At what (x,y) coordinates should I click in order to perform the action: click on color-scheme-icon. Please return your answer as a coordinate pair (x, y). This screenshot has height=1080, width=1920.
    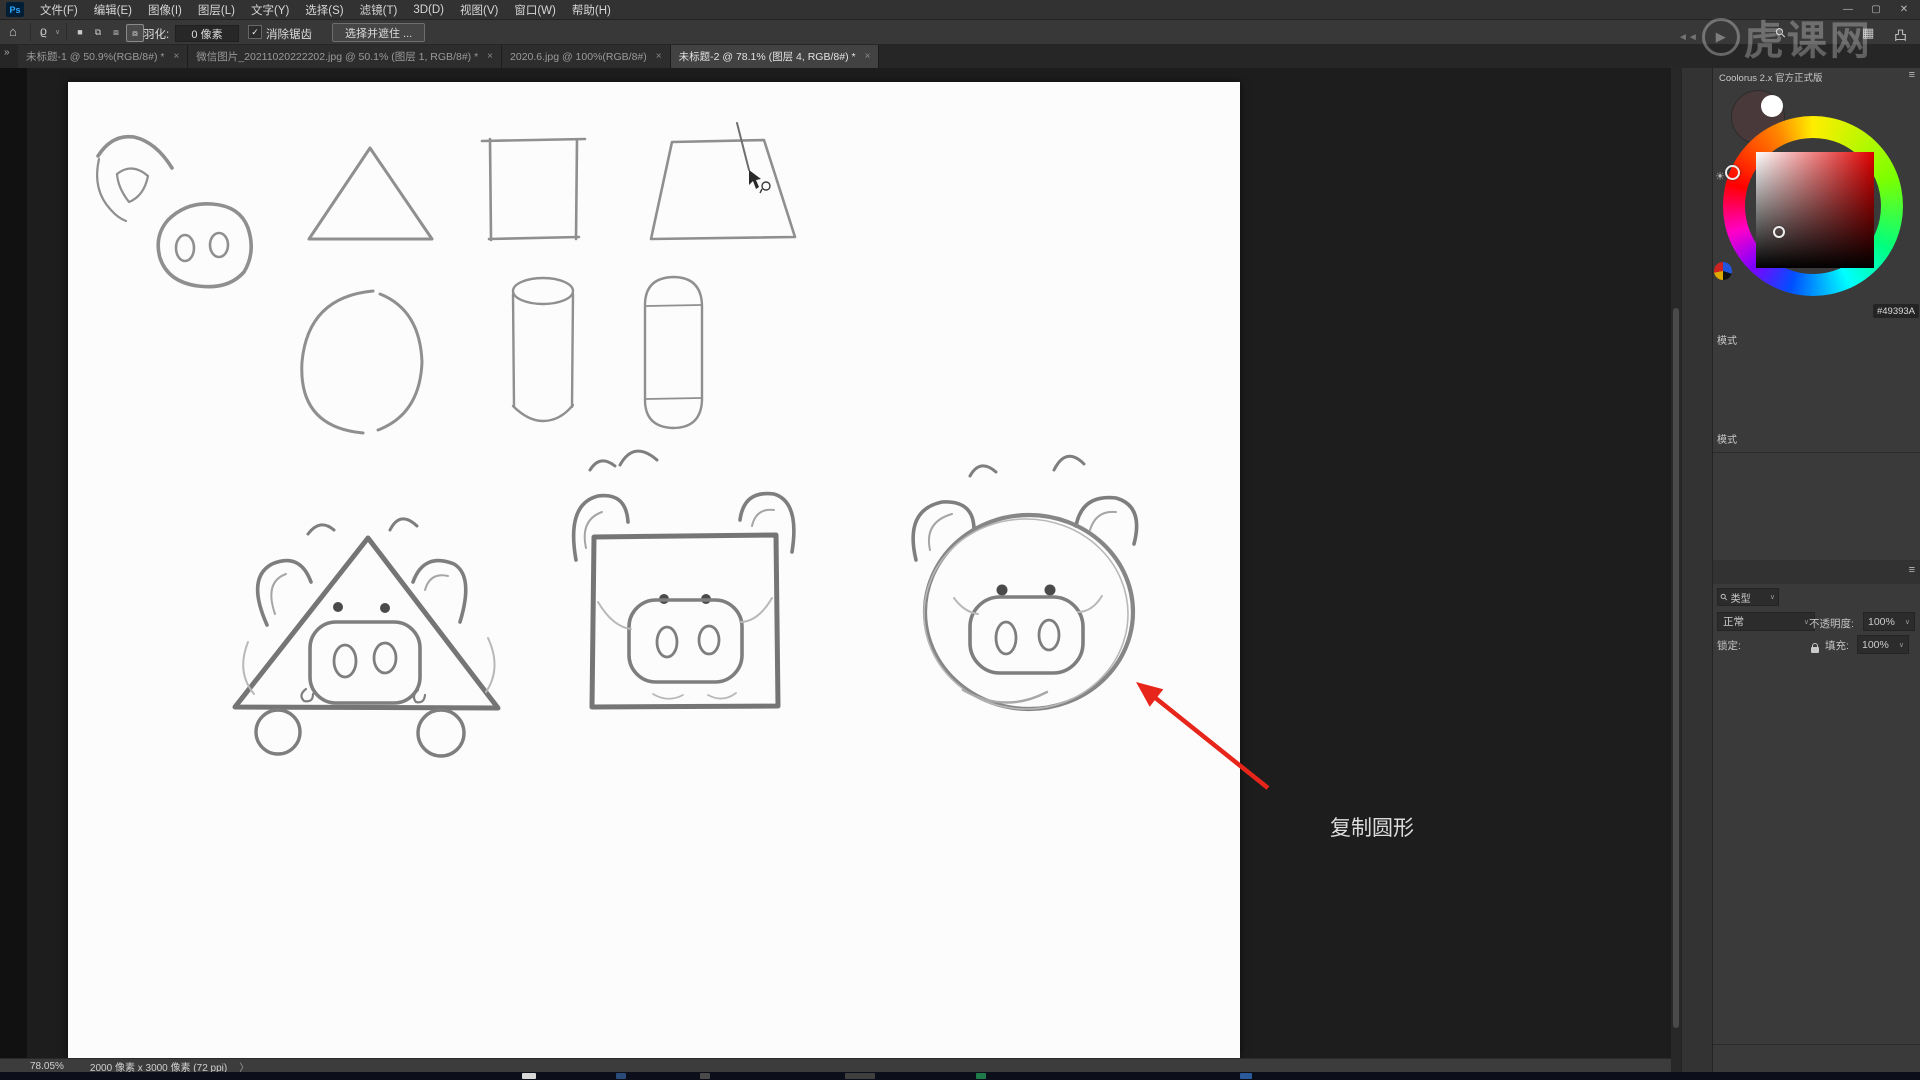
    Looking at the image, I should click on (1723, 271).